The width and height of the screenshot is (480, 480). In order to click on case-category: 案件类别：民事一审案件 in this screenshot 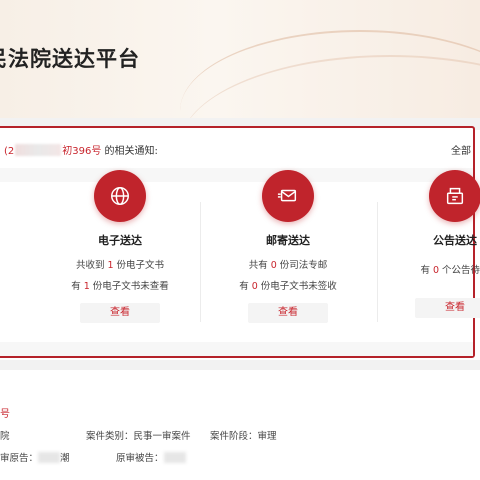, I will do `click(138, 436)`.